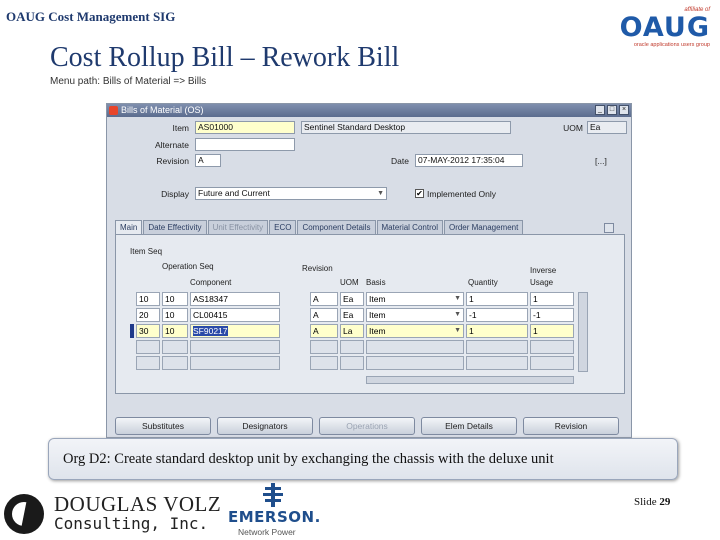 The image size is (720, 540). I want to click on maximize-icon: □, so click(612, 110).